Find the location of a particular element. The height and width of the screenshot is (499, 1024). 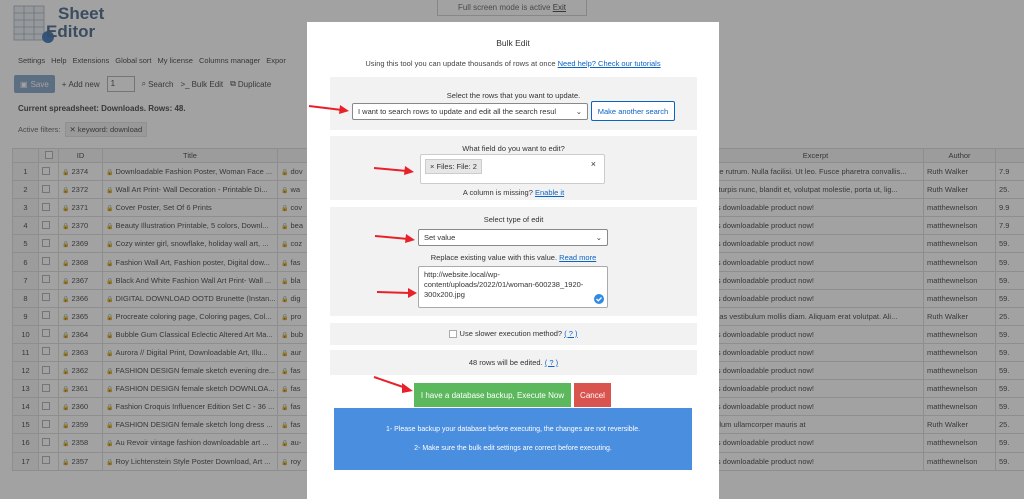

help-tutorials-link: Need help? Check our tutorials is located at coordinates (609, 63).